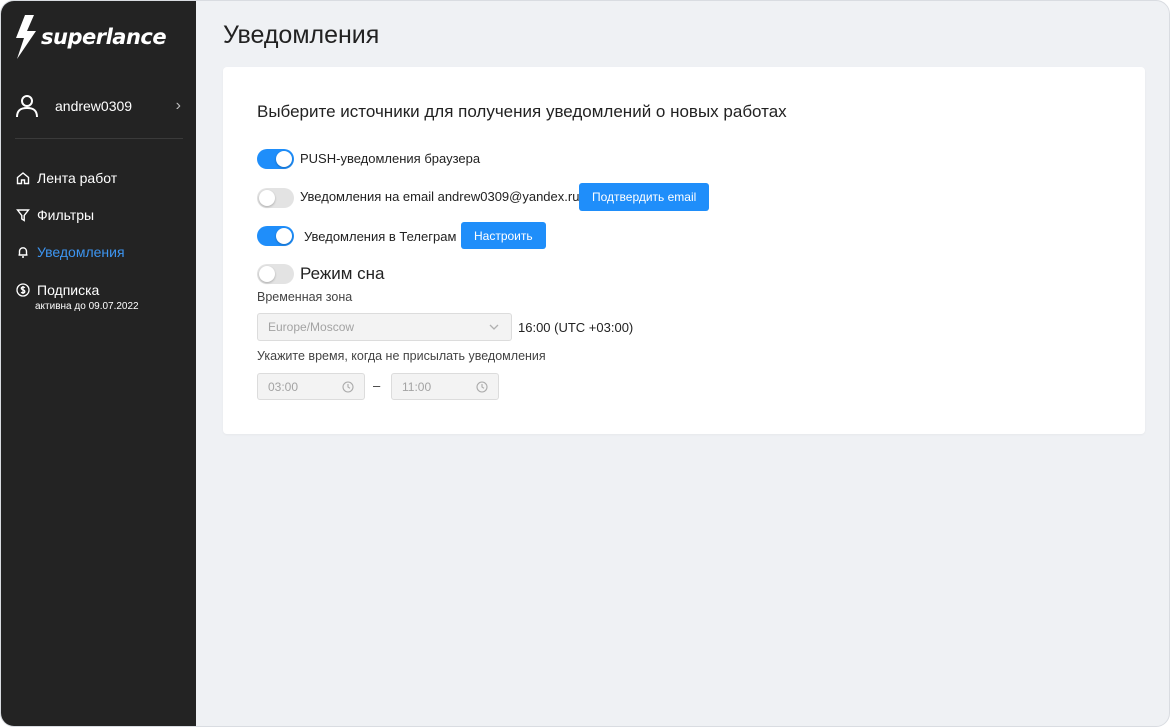 This screenshot has height=727, width=1170. Describe the element at coordinates (301, 35) in the screenshot. I see `page-title: Уведомления` at that location.